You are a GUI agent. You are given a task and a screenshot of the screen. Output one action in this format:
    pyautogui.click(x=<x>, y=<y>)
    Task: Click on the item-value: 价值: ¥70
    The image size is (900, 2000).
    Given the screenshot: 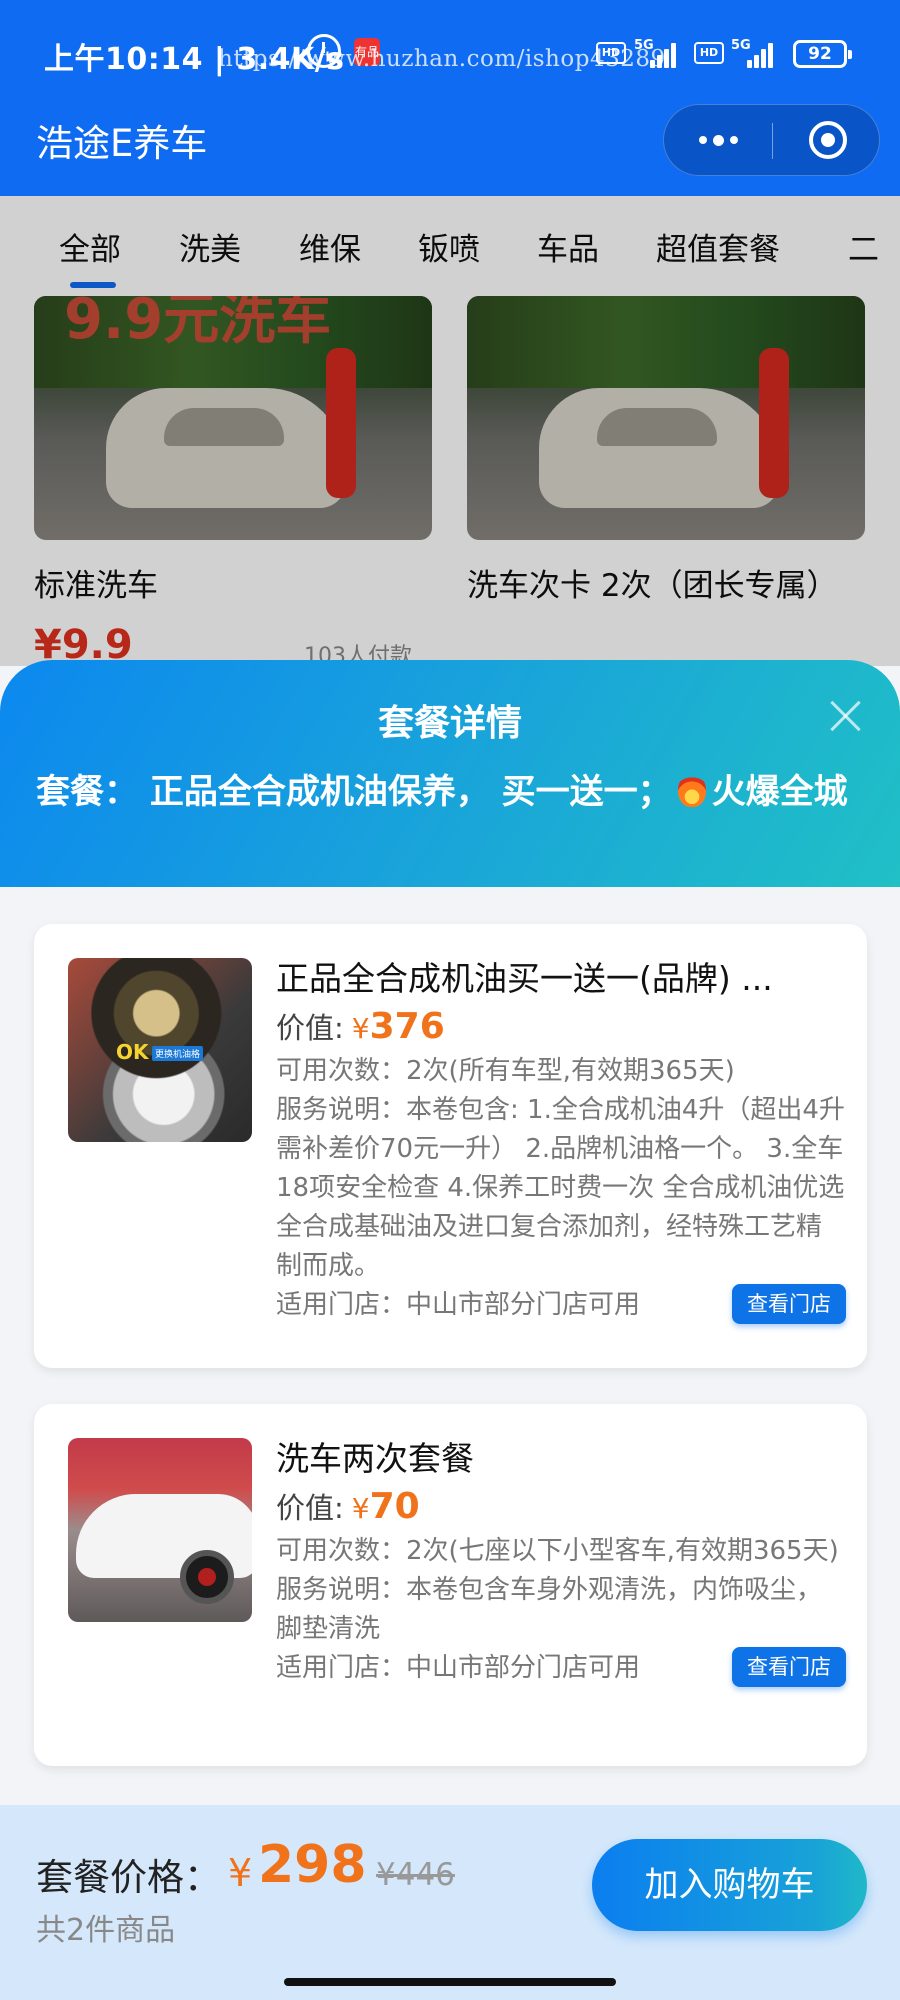 What is the action you would take?
    pyautogui.click(x=561, y=1508)
    